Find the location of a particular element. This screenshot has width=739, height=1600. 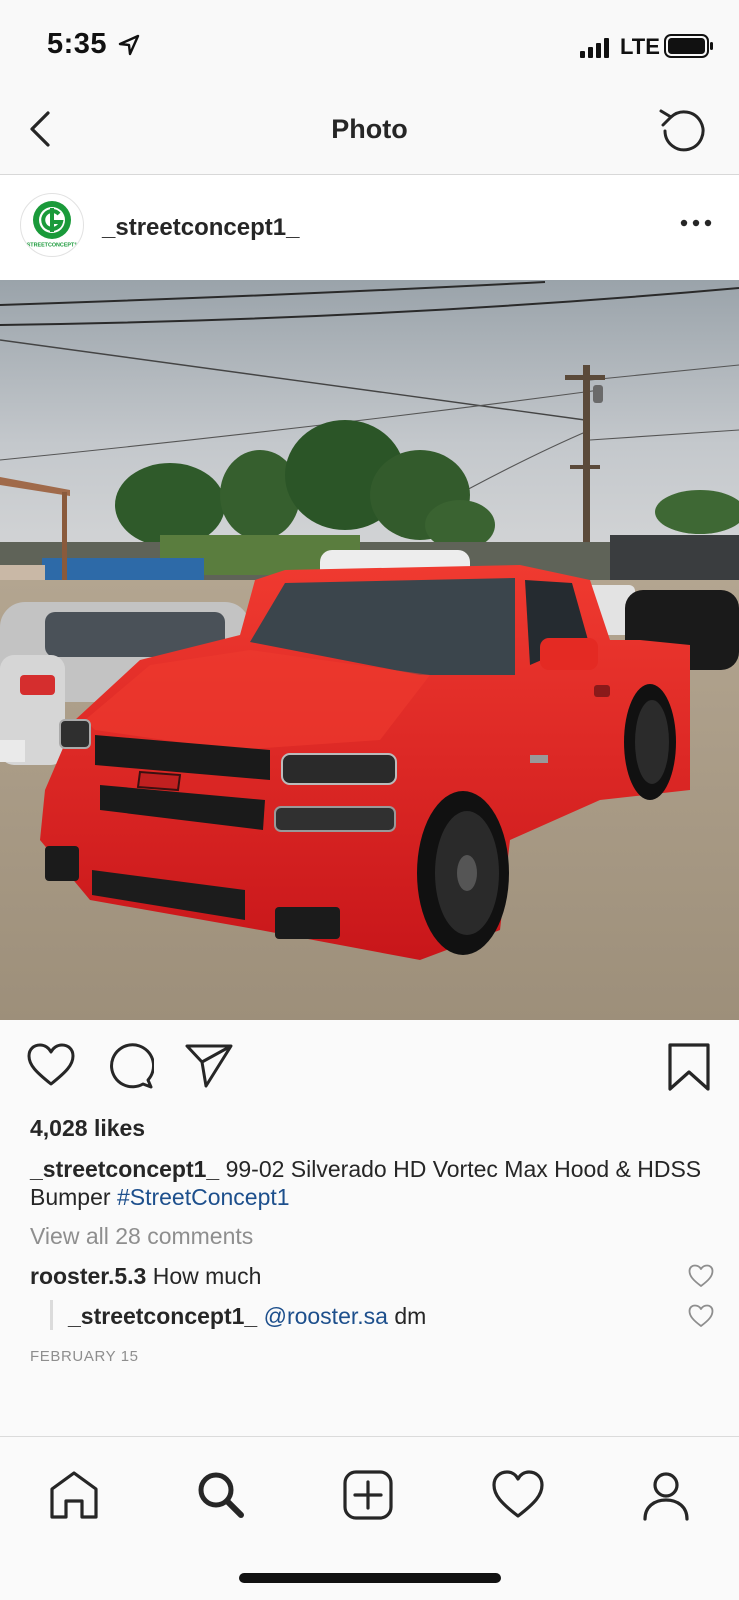

location-arrow-icon is located at coordinates (129, 45).